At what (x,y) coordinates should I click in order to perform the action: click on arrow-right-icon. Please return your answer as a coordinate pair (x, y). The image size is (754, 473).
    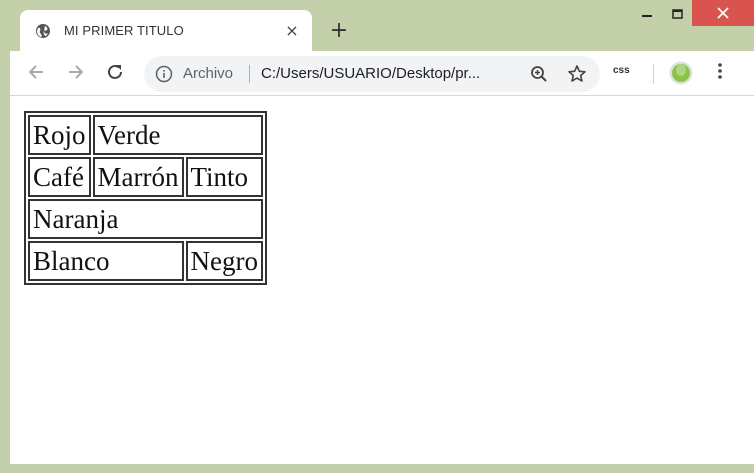
    Looking at the image, I should click on (76, 74).